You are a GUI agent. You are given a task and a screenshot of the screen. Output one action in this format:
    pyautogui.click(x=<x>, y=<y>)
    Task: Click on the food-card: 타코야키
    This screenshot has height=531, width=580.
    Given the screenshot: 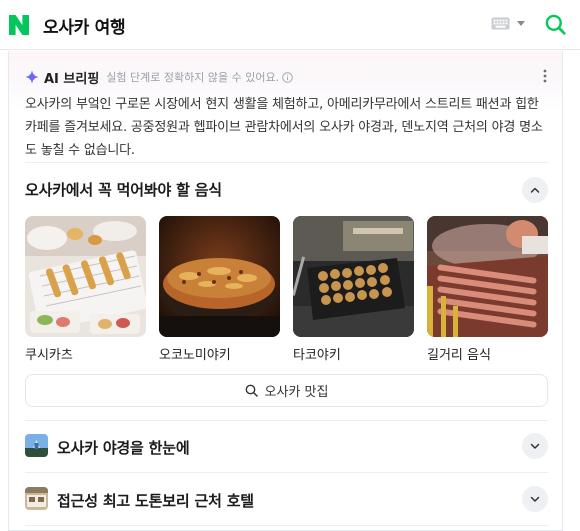 What is the action you would take?
    pyautogui.click(x=353, y=289)
    